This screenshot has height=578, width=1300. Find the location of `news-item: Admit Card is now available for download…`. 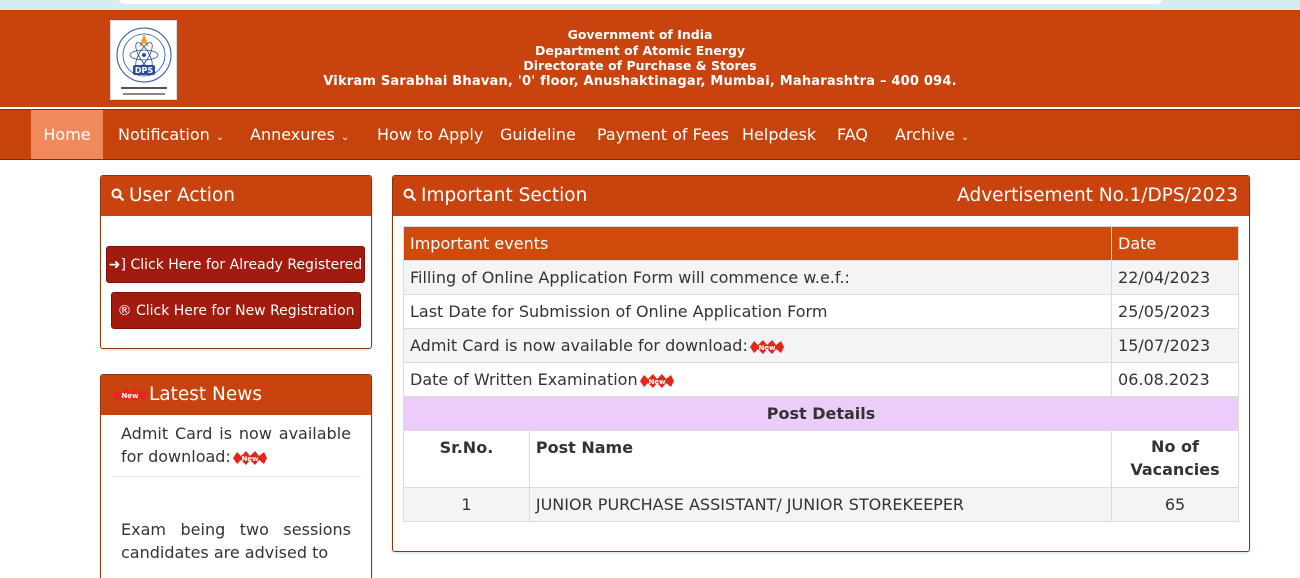

news-item: Admit Card is now available for download… is located at coordinates (236, 445).